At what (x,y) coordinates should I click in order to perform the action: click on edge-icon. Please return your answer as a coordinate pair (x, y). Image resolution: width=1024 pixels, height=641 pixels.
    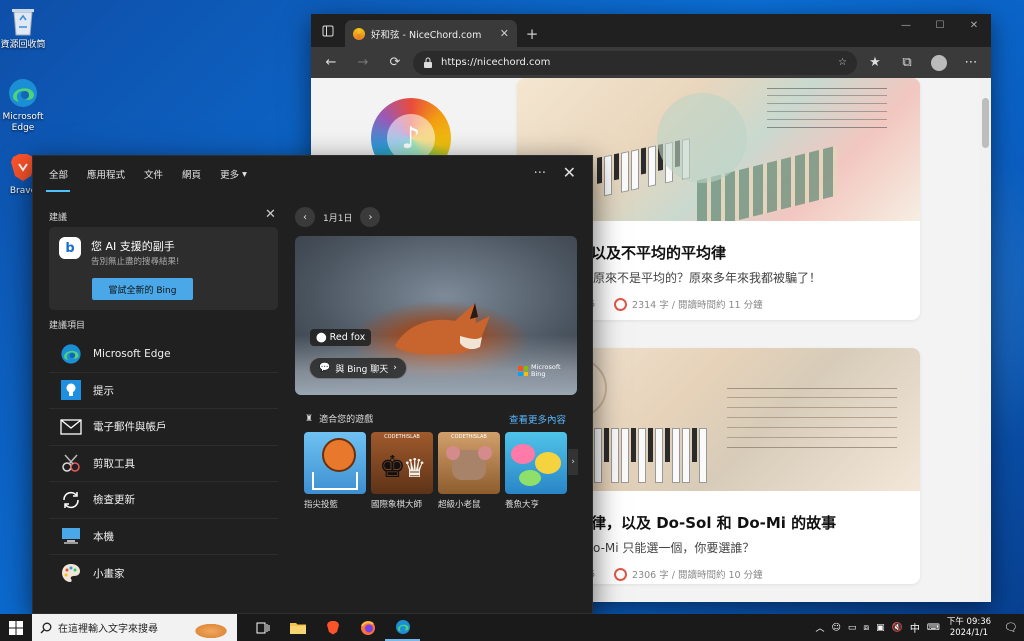
    Looking at the image, I should click on (402, 626).